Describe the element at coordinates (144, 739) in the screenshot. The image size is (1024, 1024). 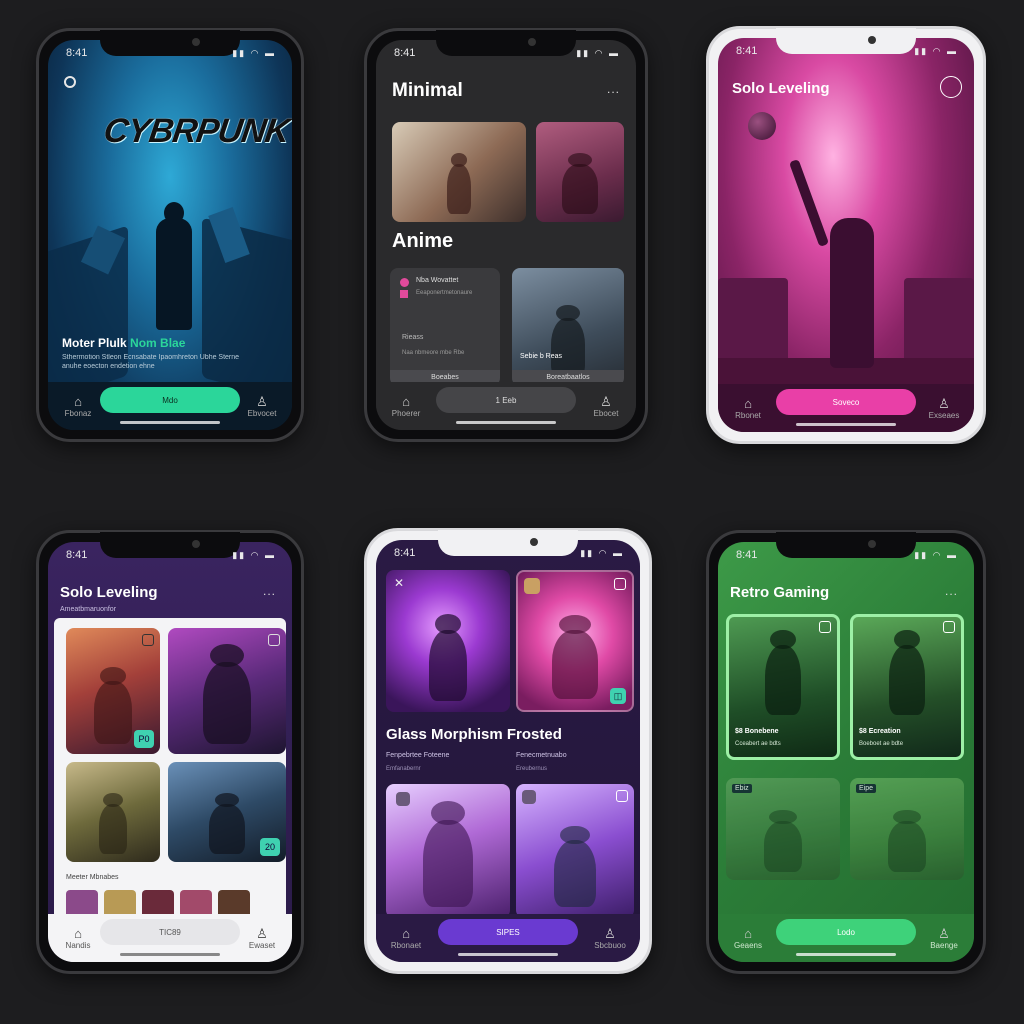
I see `badge-icon: P0` at that location.